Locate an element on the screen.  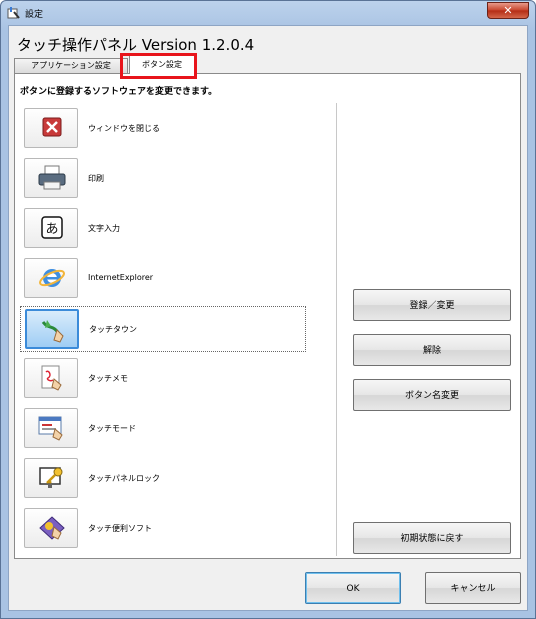
touch-panel-lock-icon is located at coordinates (51, 477).